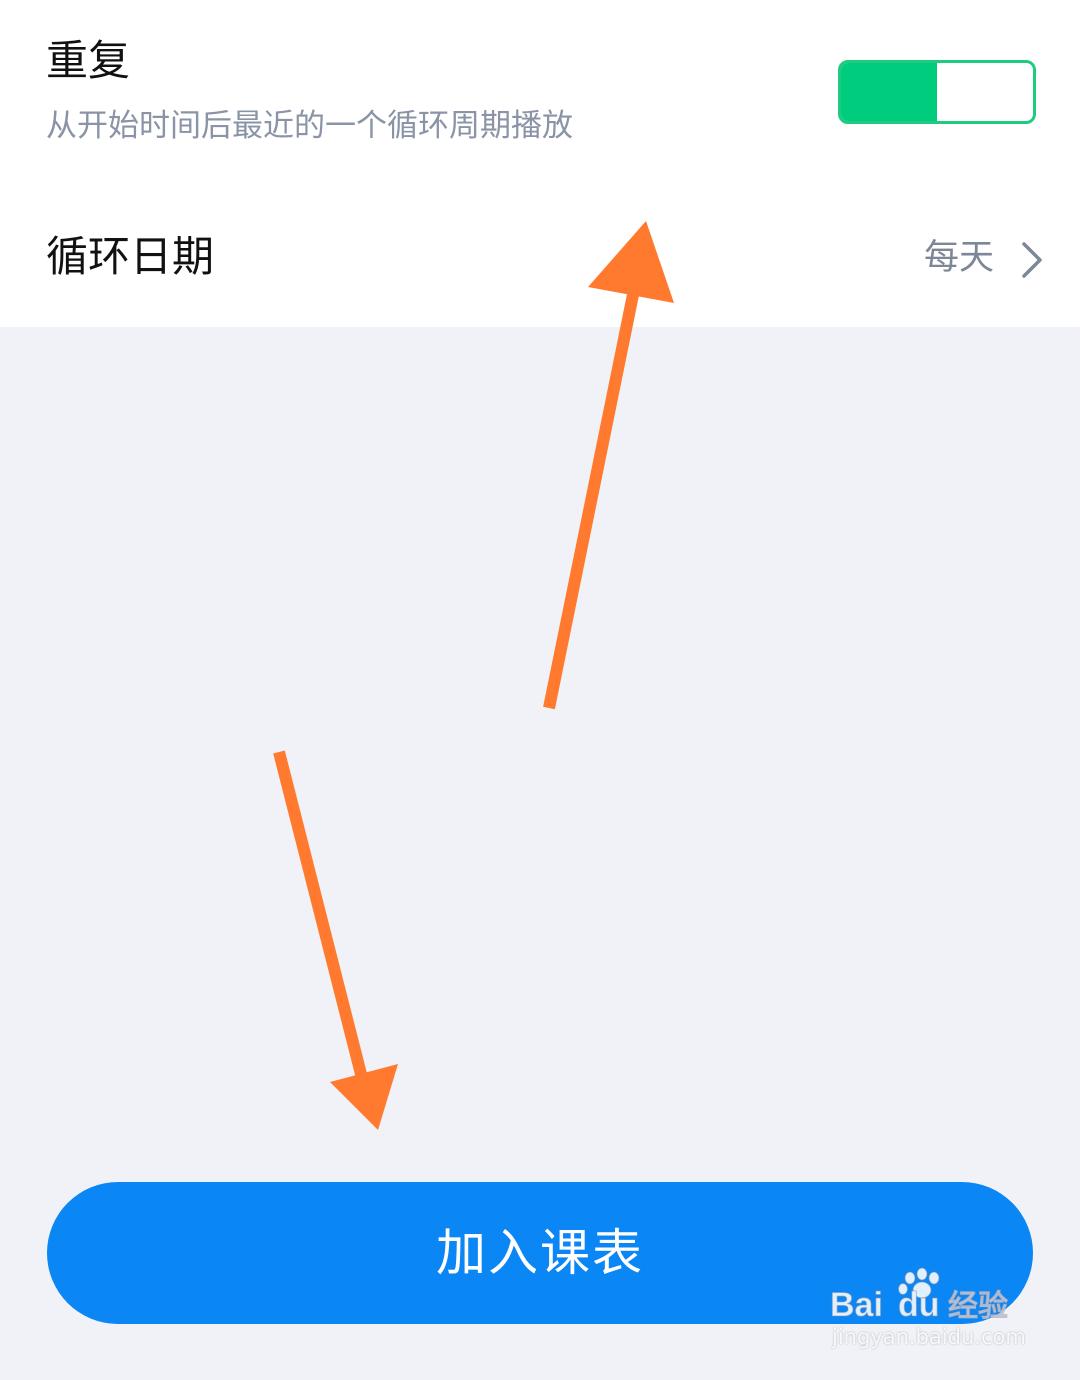  What do you see at coordinates (335, 940) in the screenshot?
I see `arrow-down-annotation` at bounding box center [335, 940].